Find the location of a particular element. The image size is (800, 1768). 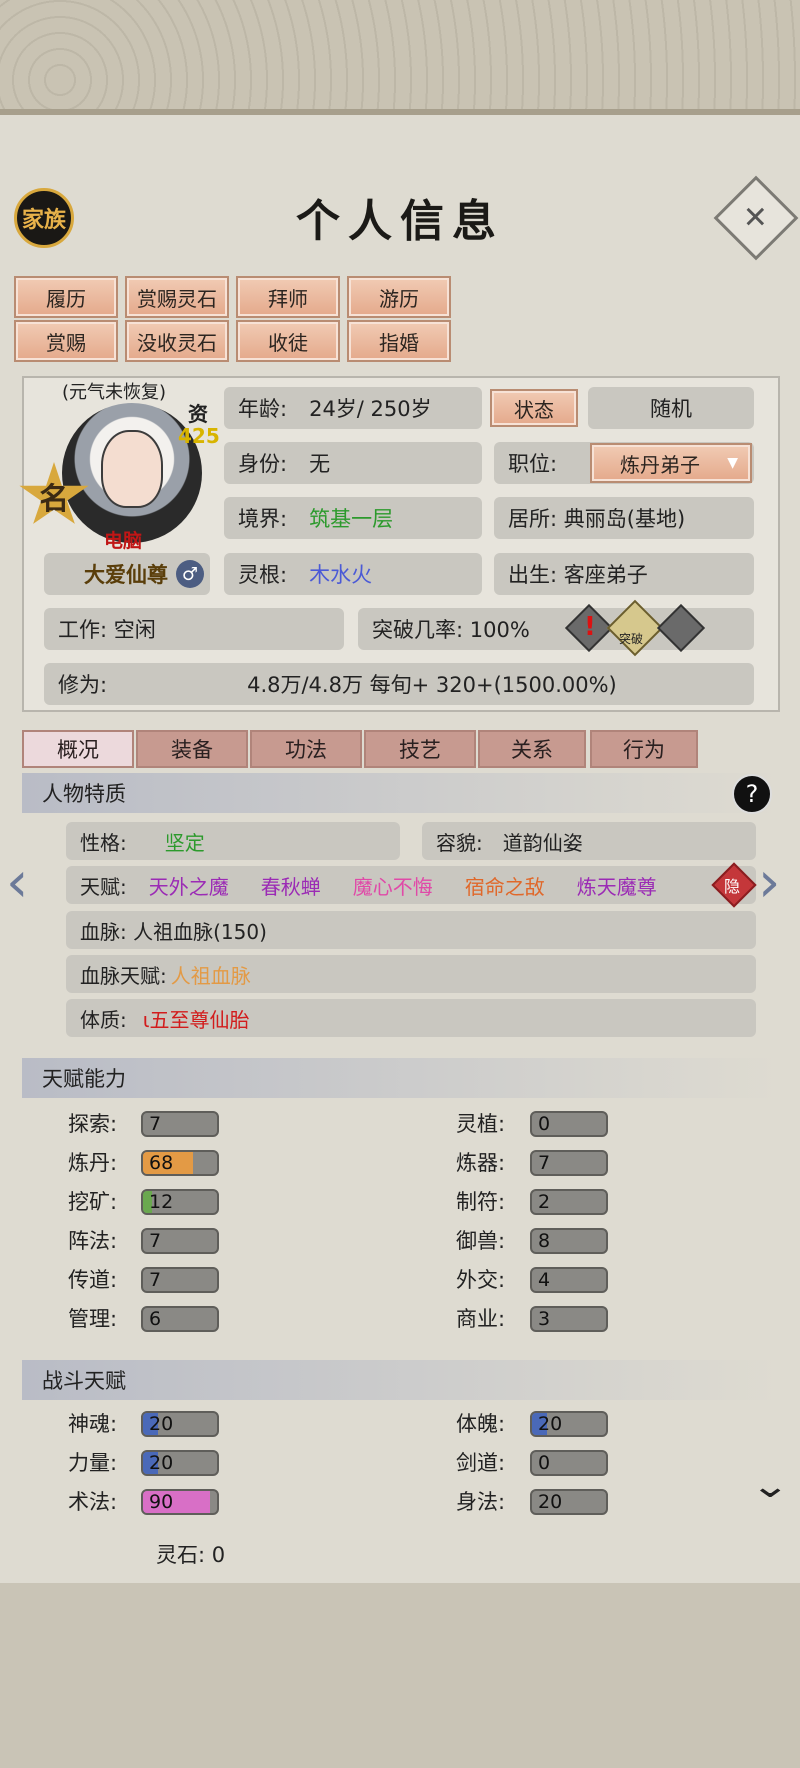

stat-value: 2 is located at coordinates (544, 1202).